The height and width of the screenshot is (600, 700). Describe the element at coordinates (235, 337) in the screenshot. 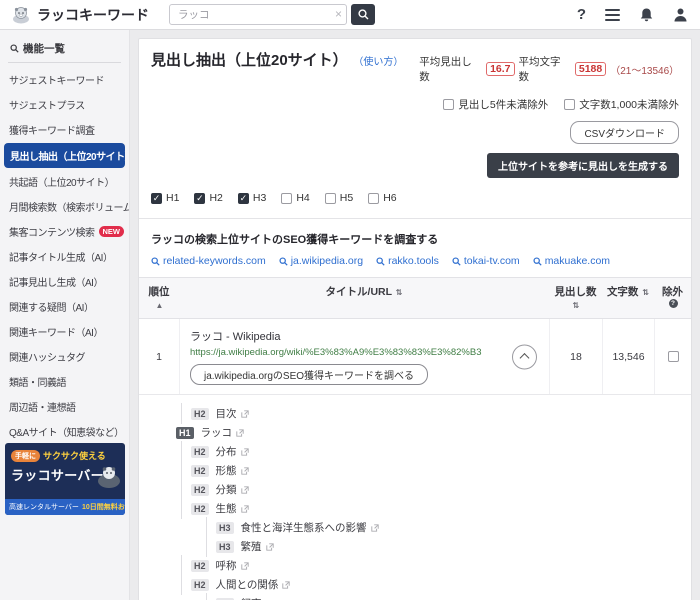

I see `result-title: ラッコ - Wikipedia` at that location.